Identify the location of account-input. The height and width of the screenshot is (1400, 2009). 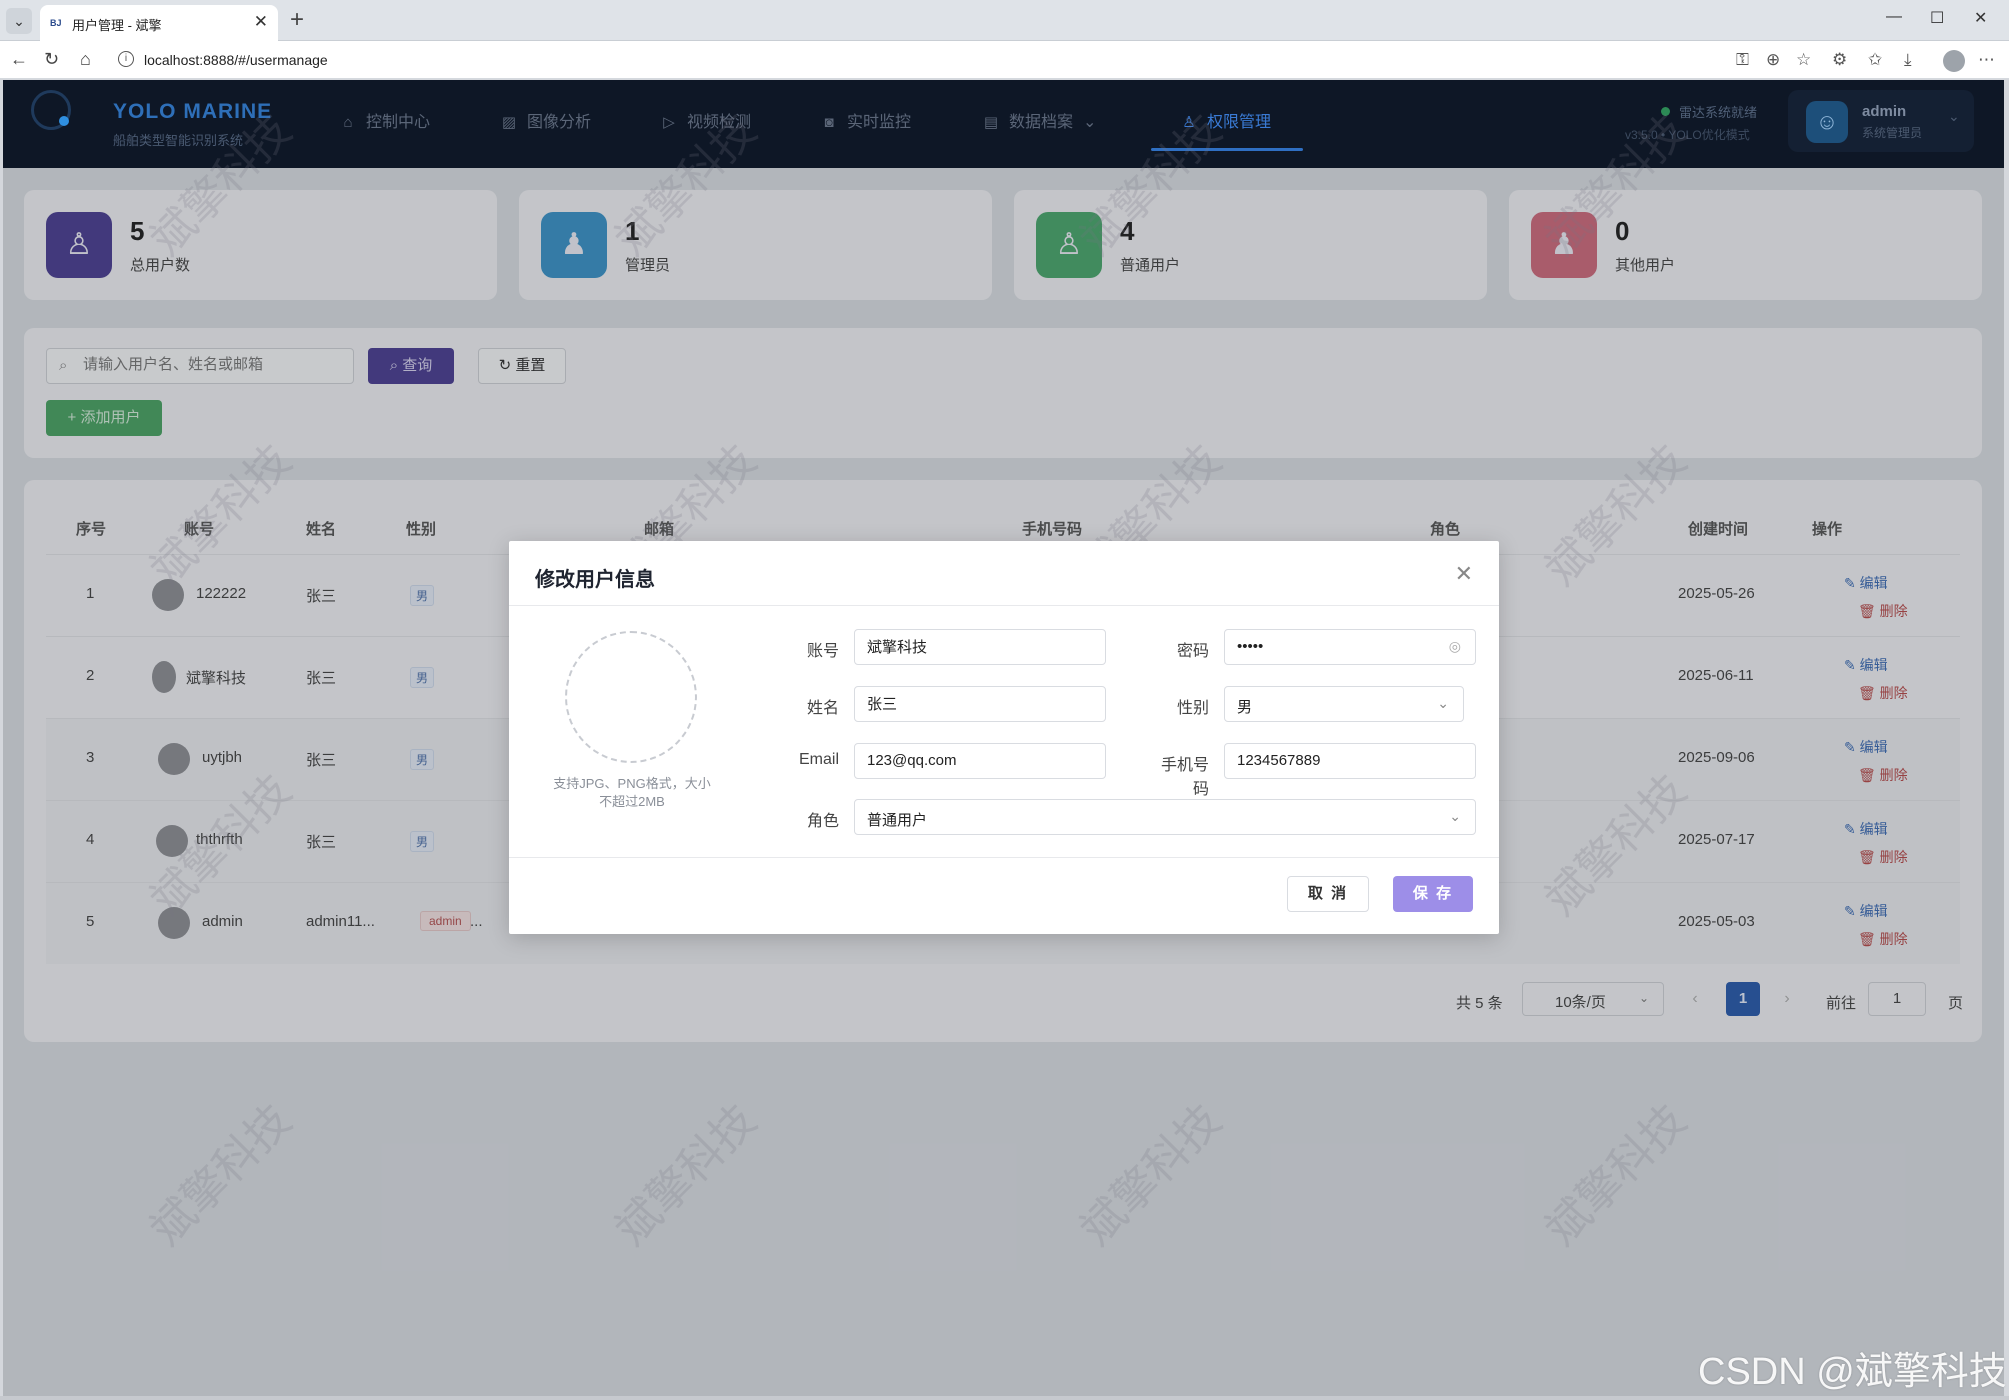
(967, 646).